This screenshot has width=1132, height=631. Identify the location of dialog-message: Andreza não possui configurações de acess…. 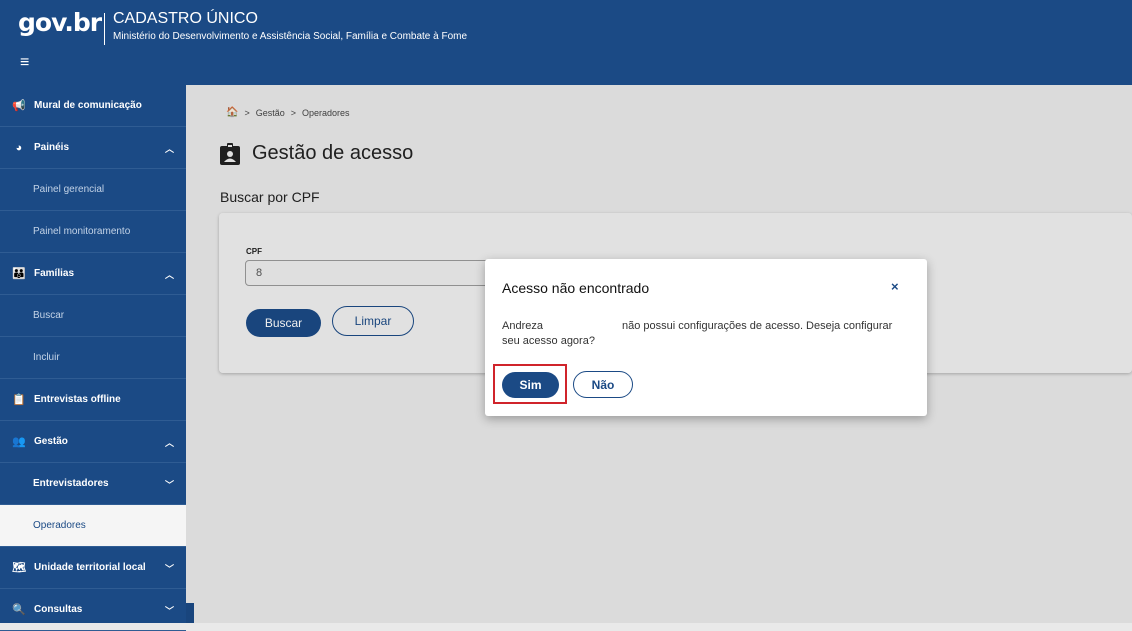
(707, 334).